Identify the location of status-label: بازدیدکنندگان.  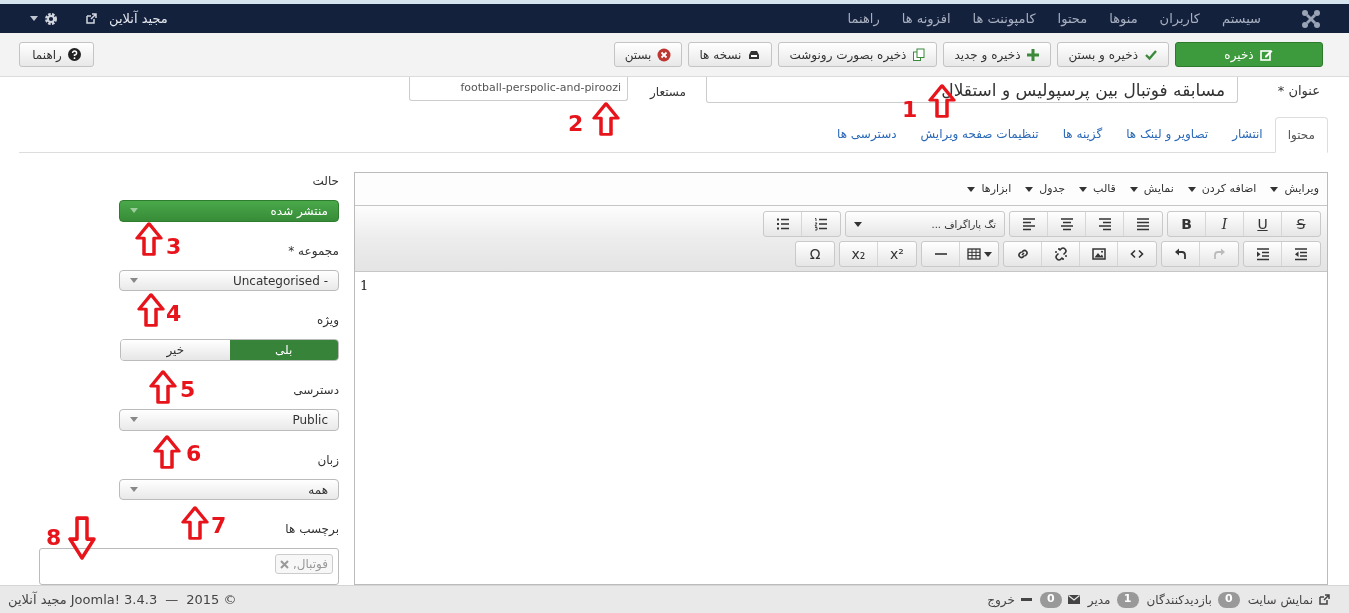
(1179, 600).